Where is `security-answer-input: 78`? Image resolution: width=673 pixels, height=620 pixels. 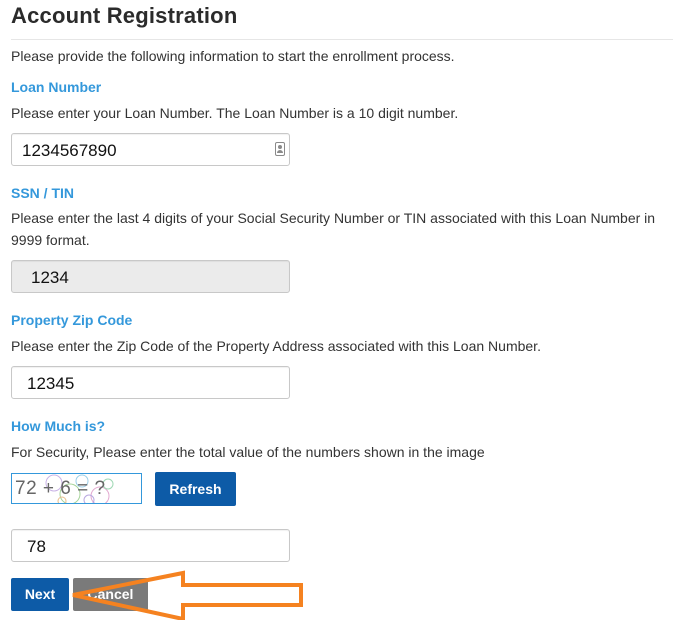 security-answer-input: 78 is located at coordinates (150, 545).